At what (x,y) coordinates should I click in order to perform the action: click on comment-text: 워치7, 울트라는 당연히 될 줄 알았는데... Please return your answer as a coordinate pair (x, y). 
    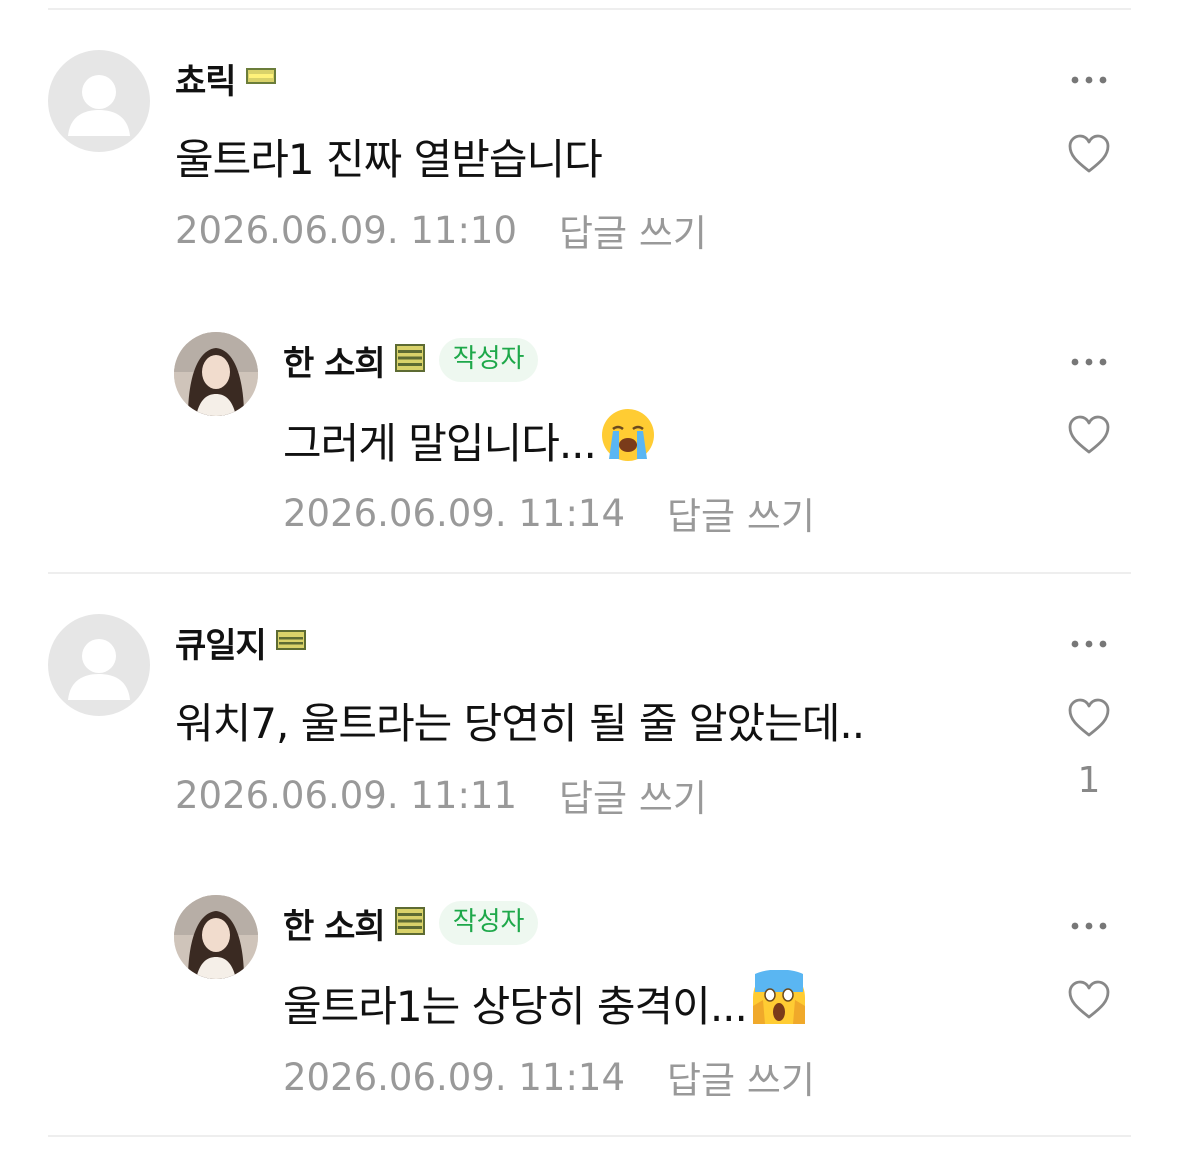
    Looking at the image, I should click on (520, 720).